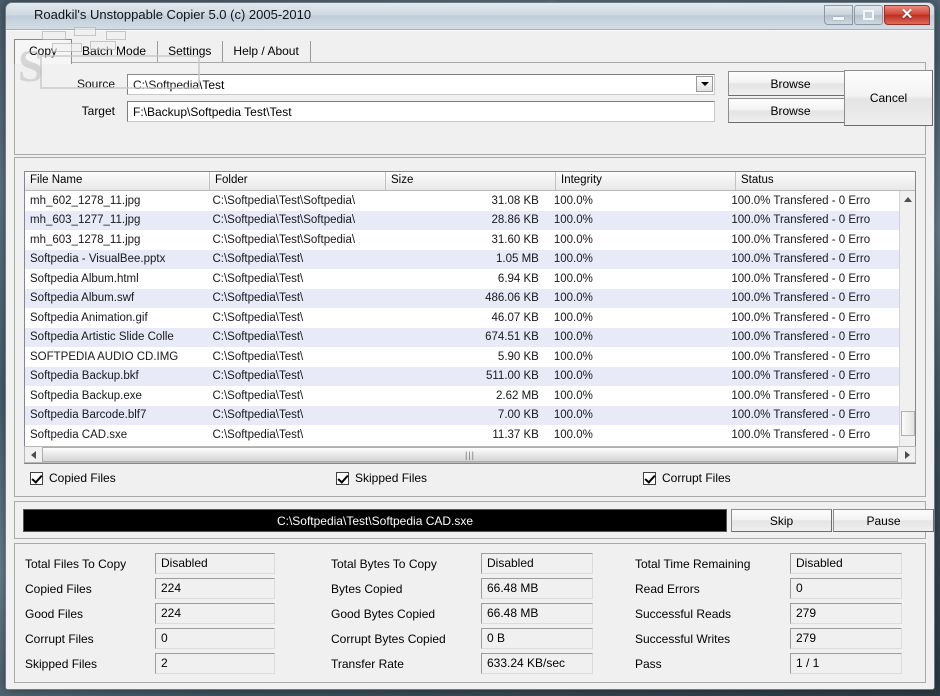 The height and width of the screenshot is (696, 940). Describe the element at coordinates (515, 200) in the screenshot. I see `cell-size: 31.08 KB` at that location.